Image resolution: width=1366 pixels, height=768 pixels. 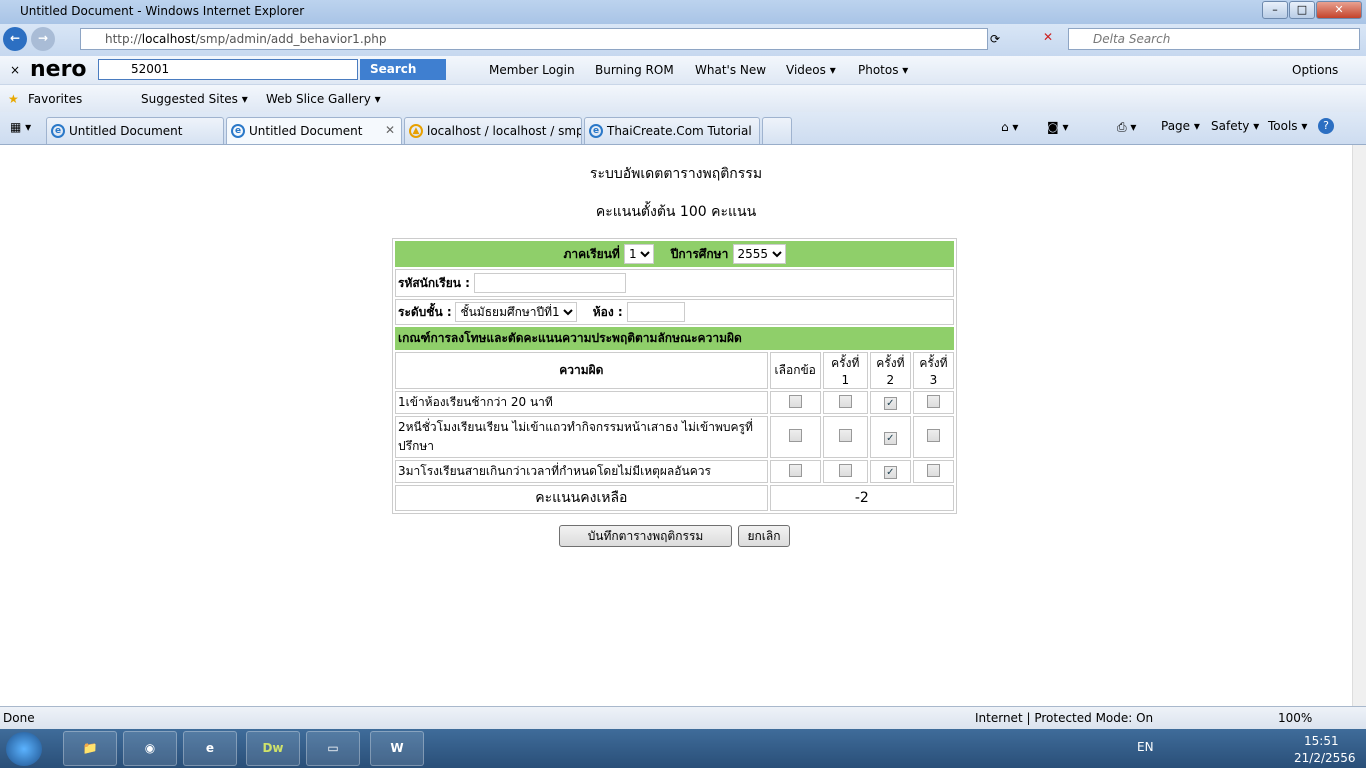 I want to click on pma-icon: ▲, so click(x=416, y=131).